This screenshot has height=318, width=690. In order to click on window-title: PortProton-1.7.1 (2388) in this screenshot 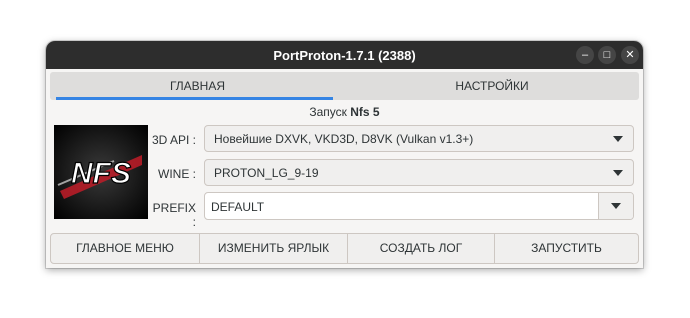, I will do `click(344, 55)`.